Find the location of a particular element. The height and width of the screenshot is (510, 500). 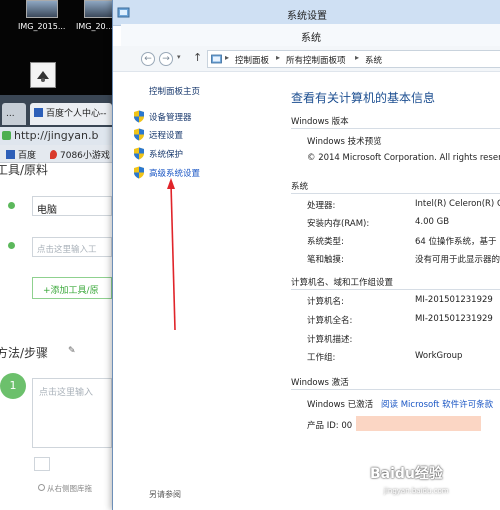

browser-url-text: http://jingyan.b is located at coordinates (56, 135).